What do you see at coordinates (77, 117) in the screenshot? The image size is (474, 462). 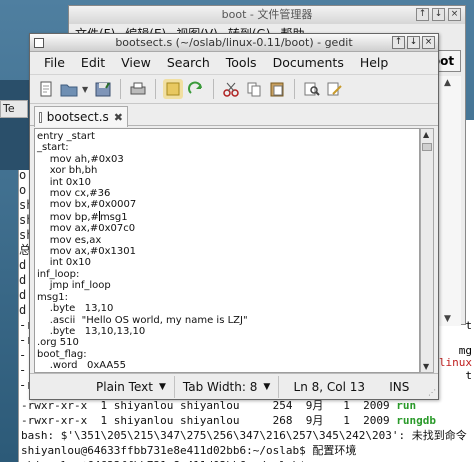 I see `tab-label: bootsect.s` at bounding box center [77, 117].